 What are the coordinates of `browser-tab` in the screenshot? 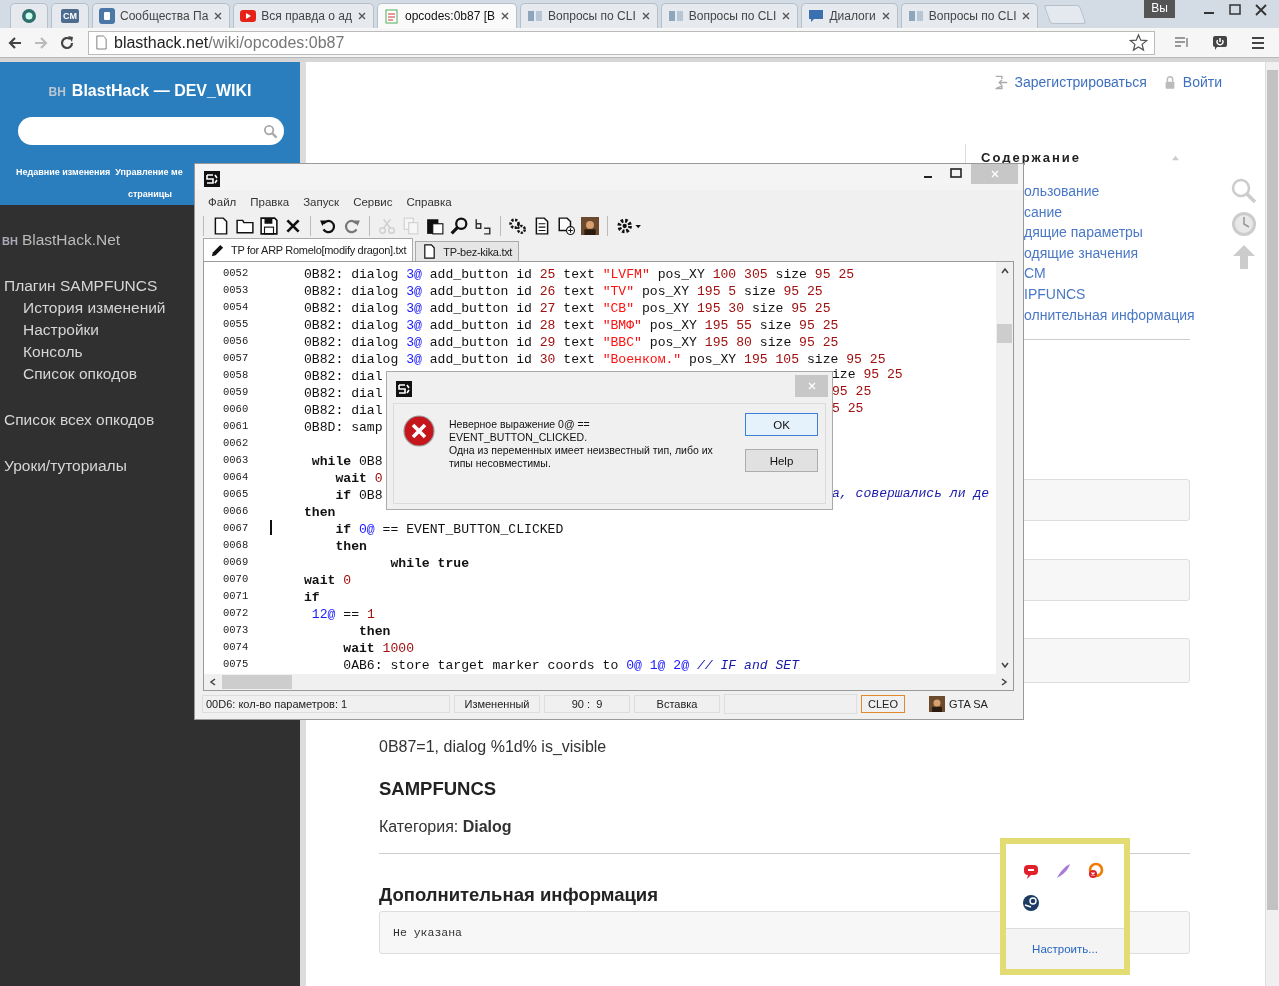 It's located at (29, 15).